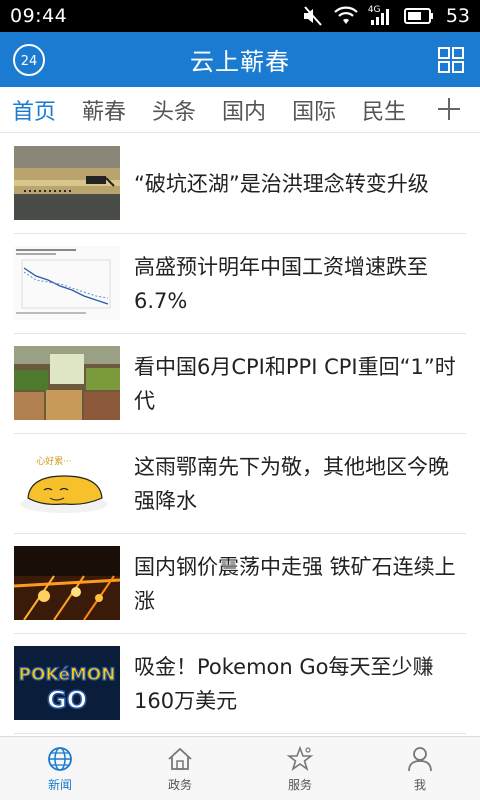 The height and width of the screenshot is (800, 480). Describe the element at coordinates (295, 384) in the screenshot. I see `news-title: 看中国6月CPI和PPI CPI重回“1”时代` at that location.